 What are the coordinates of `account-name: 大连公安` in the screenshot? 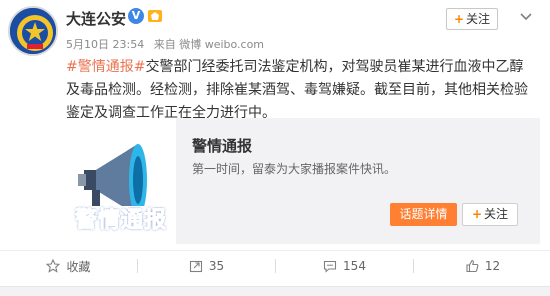 It's located at (96, 18).